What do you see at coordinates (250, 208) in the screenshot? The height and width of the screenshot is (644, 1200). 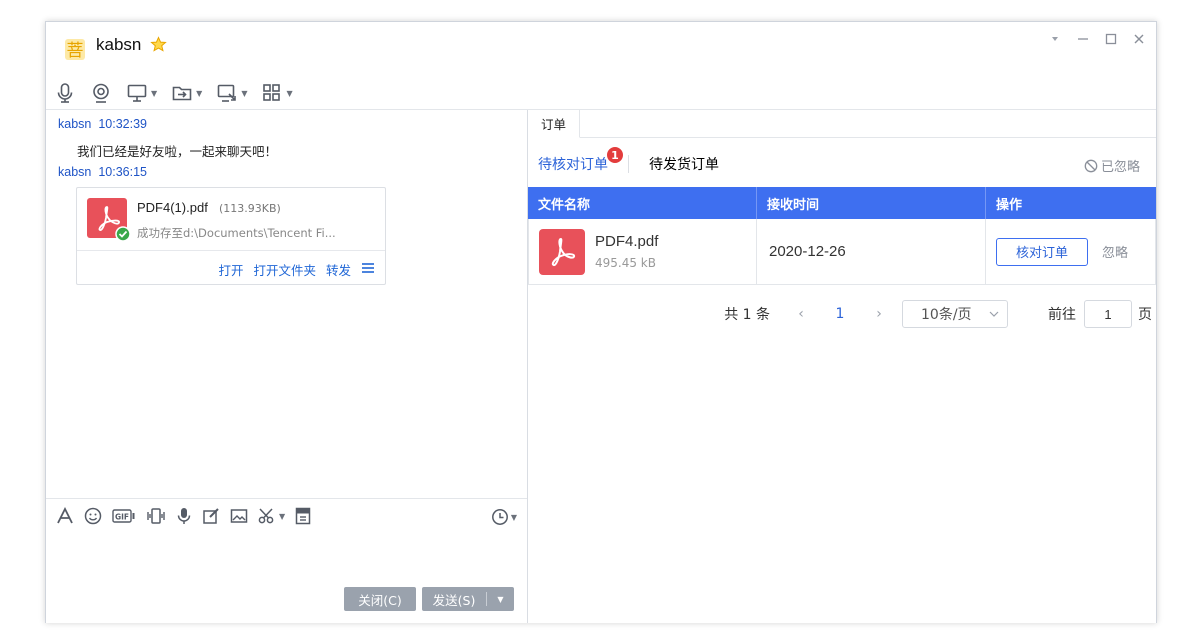 I see `file-size: (113.93KB)` at bounding box center [250, 208].